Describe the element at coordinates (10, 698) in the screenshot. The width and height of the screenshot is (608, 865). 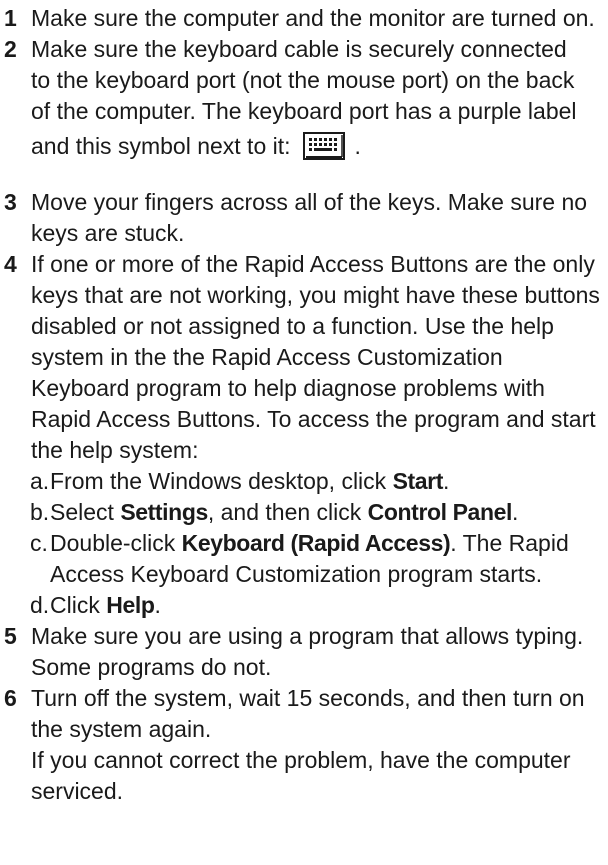
I see `step-number: 6` at that location.